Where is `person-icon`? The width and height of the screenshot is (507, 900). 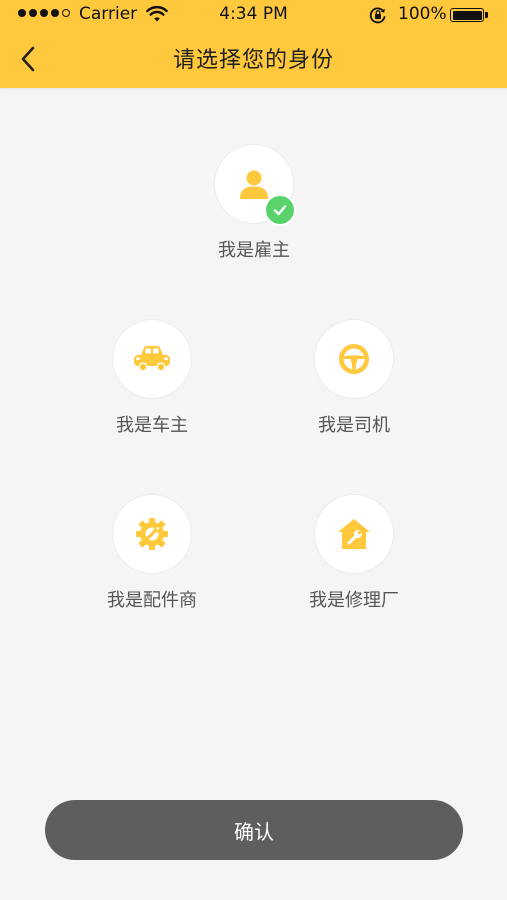
person-icon is located at coordinates (254, 184).